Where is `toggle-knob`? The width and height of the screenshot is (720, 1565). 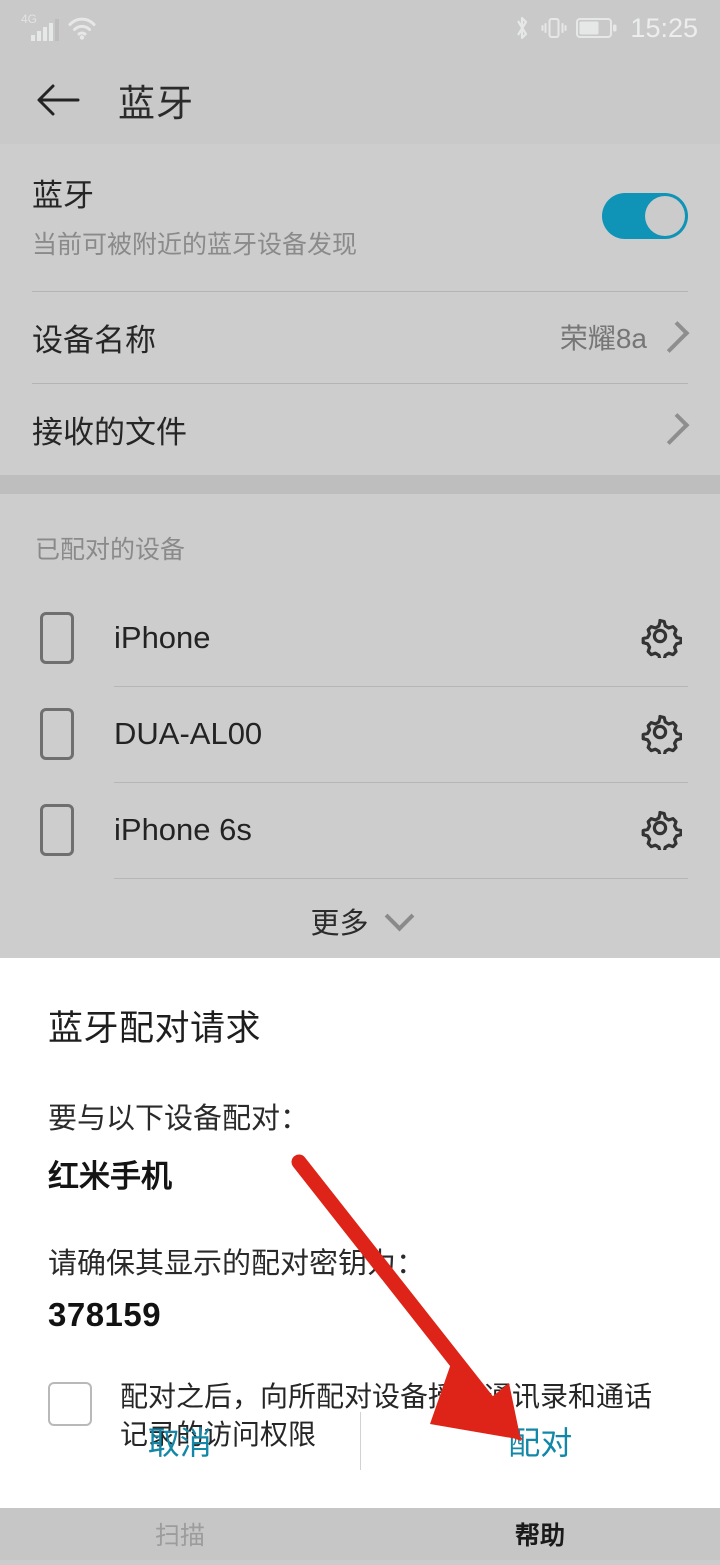 toggle-knob is located at coordinates (665, 216).